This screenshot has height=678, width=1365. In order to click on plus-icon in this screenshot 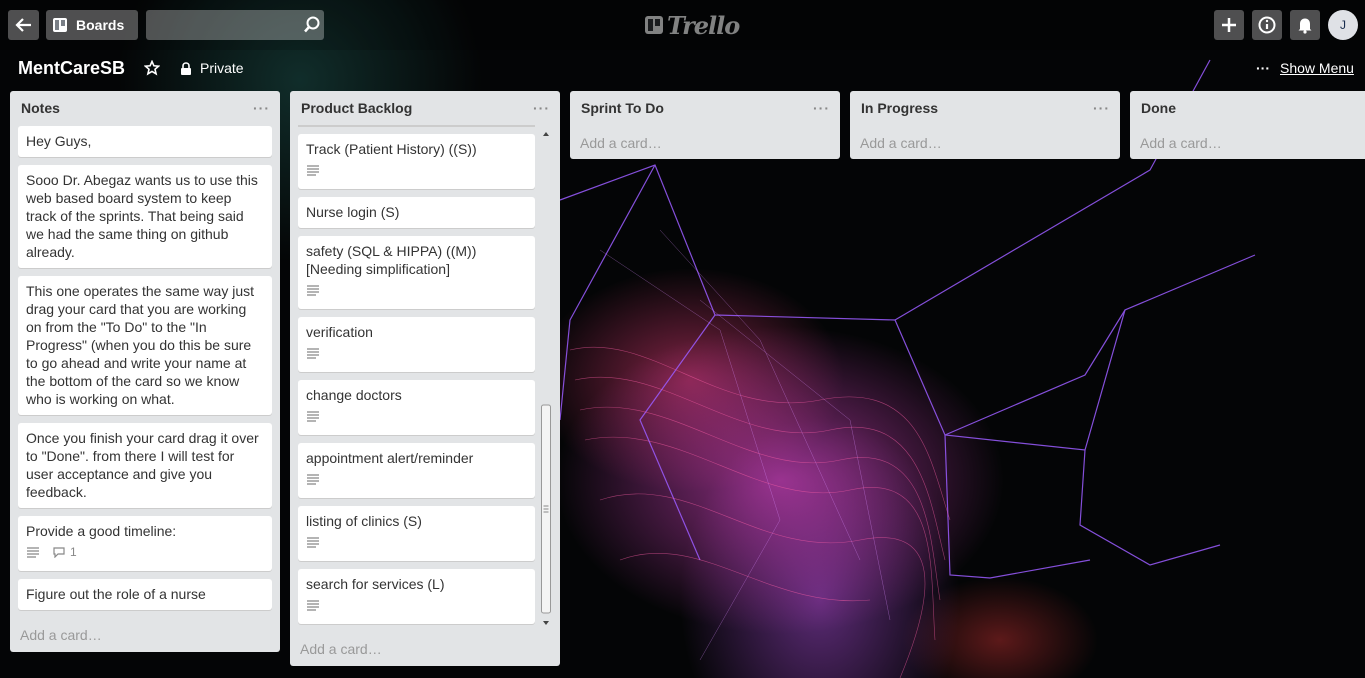, I will do `click(1229, 25)`.